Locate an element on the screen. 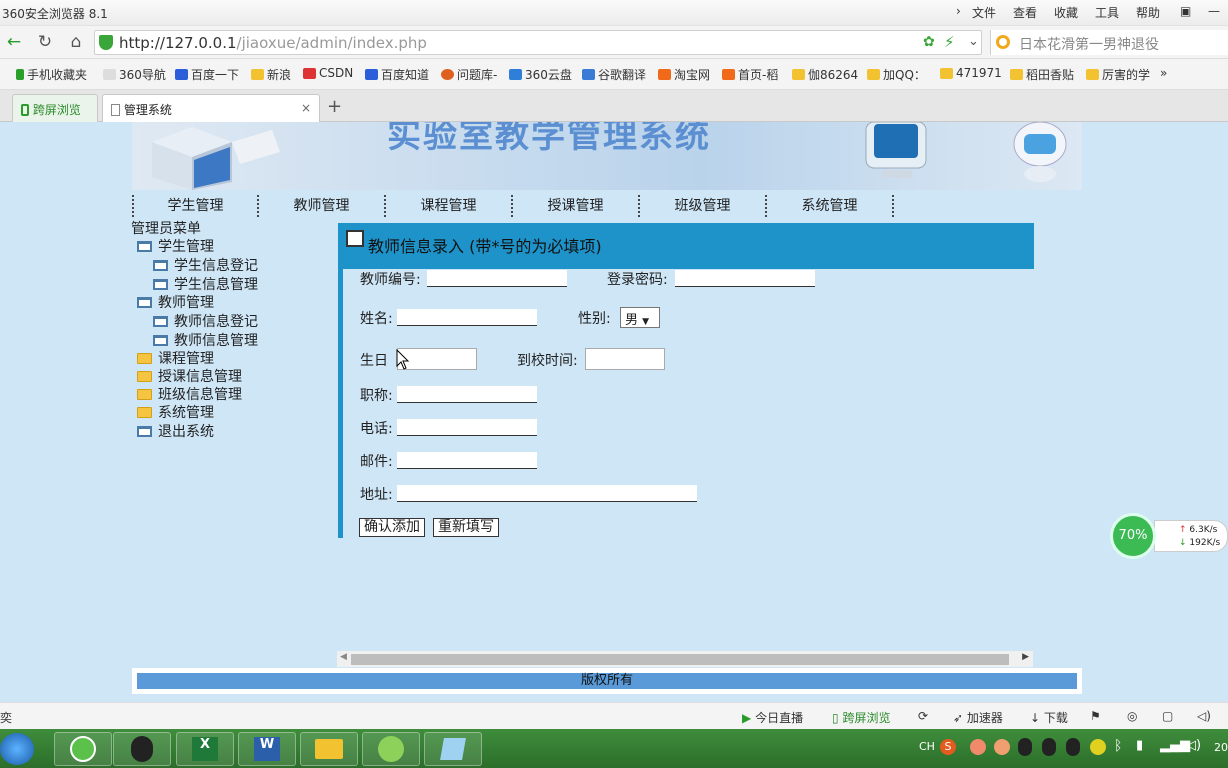 This screenshot has height=768, width=1228. bookmark-item: 新浪 is located at coordinates (271, 74).